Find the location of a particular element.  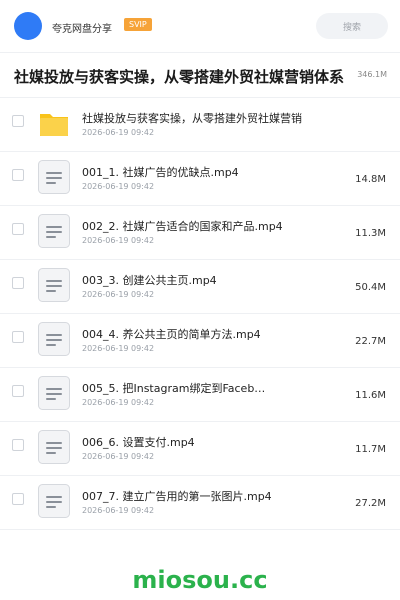

search-placeholder: 搜索 is located at coordinates (351, 28).